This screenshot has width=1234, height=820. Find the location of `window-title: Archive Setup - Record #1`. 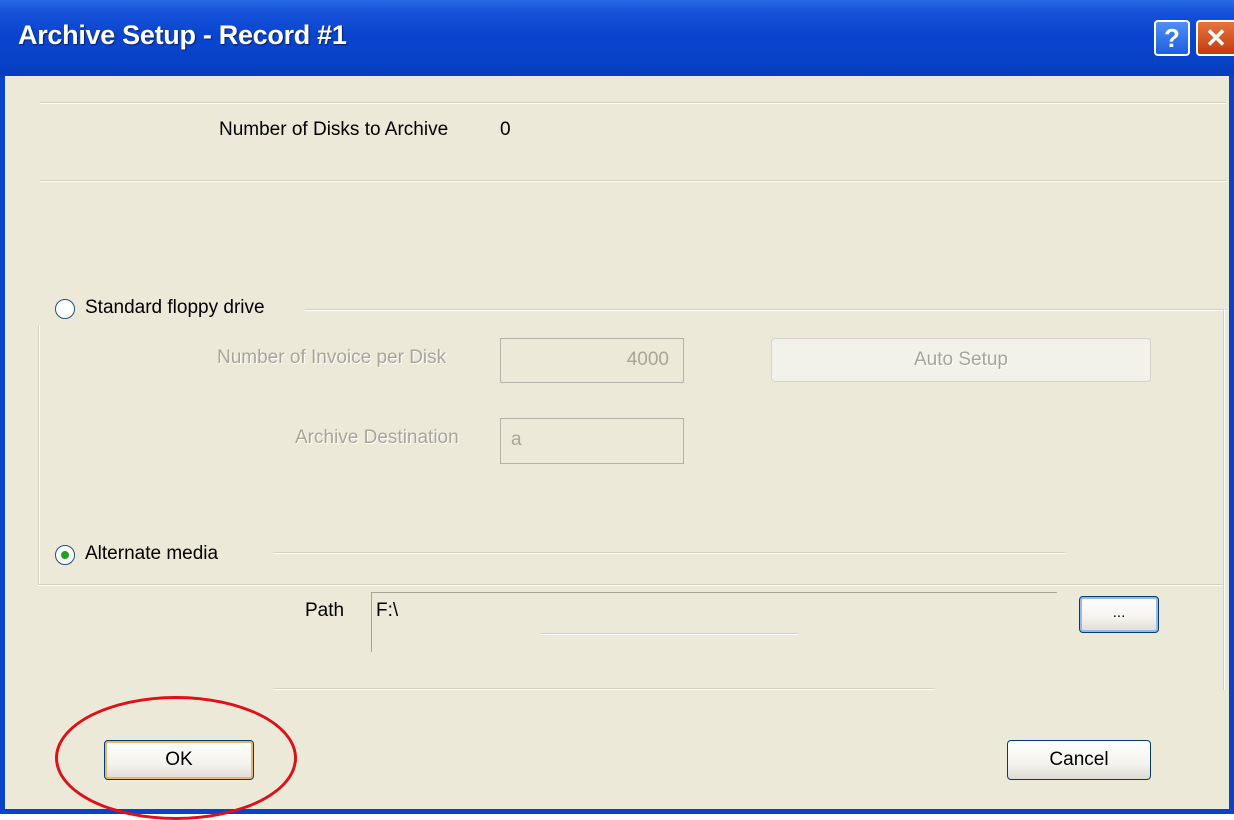

window-title: Archive Setup - Record #1 is located at coordinates (182, 35).